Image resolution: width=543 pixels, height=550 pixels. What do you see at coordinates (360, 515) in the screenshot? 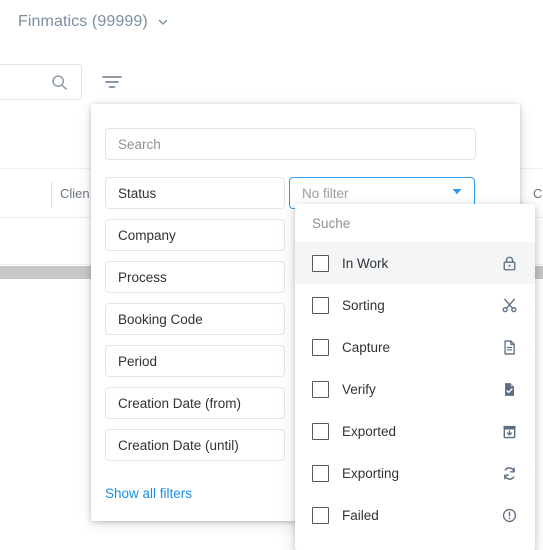
I see `dropdown-option-label: Failed` at bounding box center [360, 515].